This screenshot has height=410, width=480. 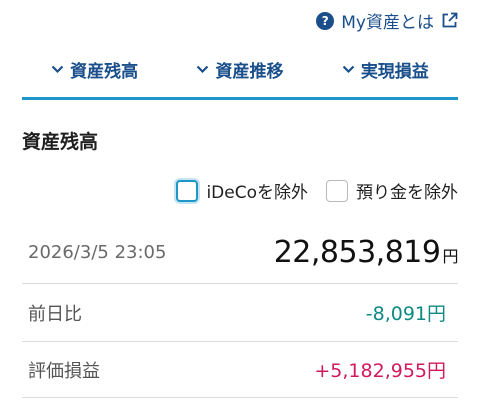 I want to click on section-title: 資産残高, so click(x=60, y=142).